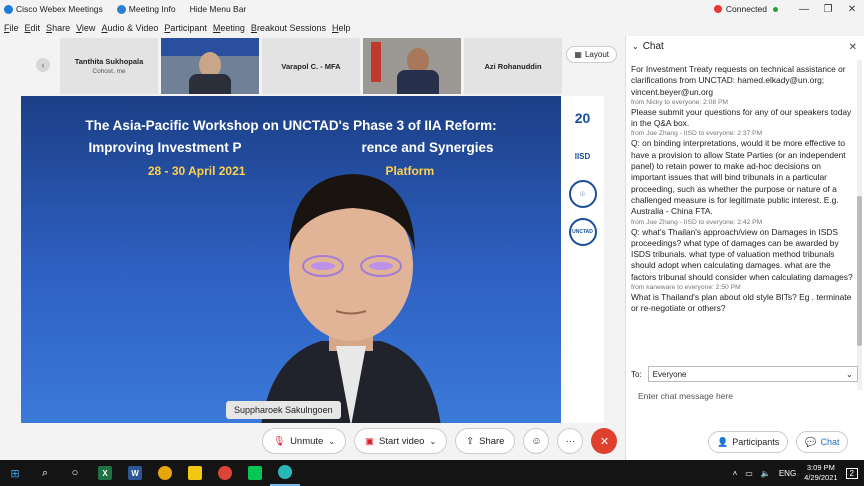  I want to click on hide-menu-bar-button: Hide Menu Bar, so click(218, 9).